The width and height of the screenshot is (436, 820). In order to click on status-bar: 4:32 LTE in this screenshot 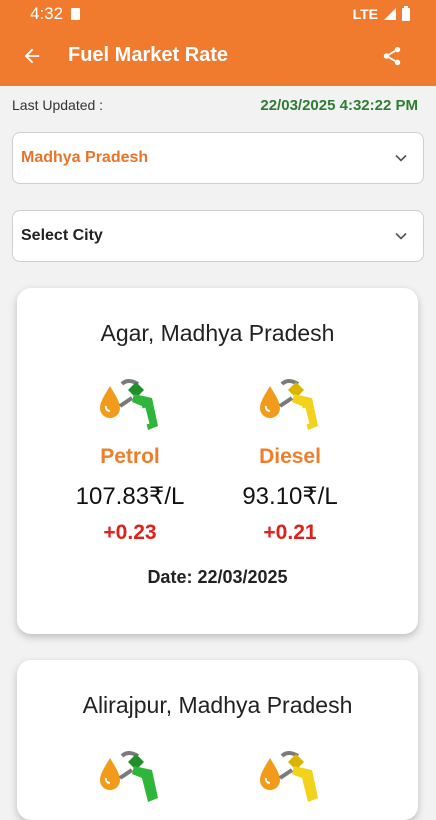, I will do `click(218, 14)`.